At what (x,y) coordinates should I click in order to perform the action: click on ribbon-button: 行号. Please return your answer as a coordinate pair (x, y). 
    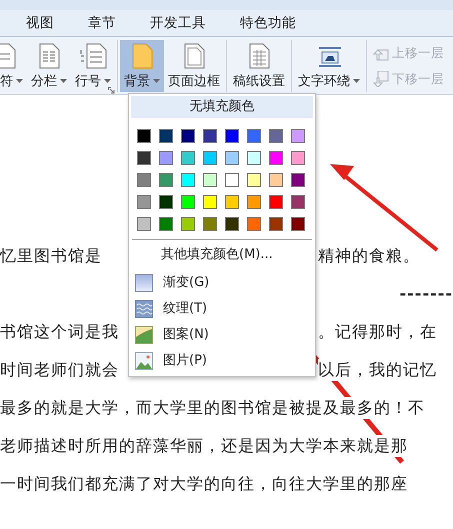
    Looking at the image, I should click on (93, 66).